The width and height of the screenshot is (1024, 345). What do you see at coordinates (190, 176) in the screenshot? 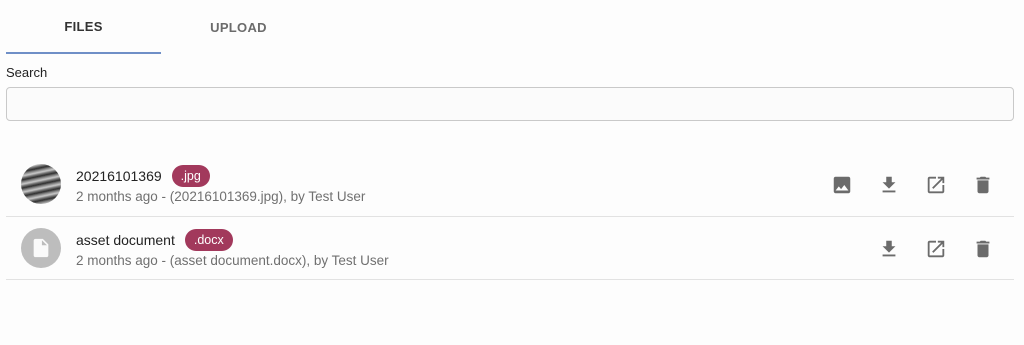
I see `file-extension-badge: .jpg` at bounding box center [190, 176].